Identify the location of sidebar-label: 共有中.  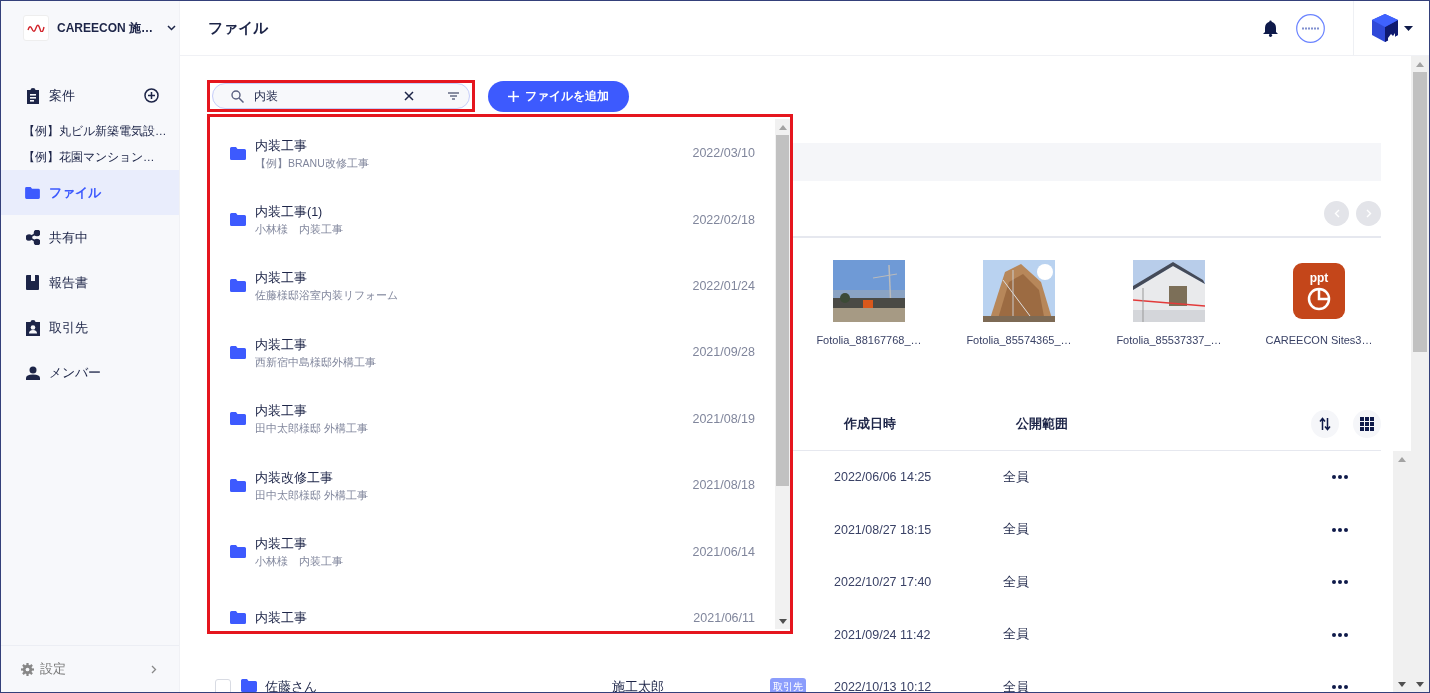
(69, 237).